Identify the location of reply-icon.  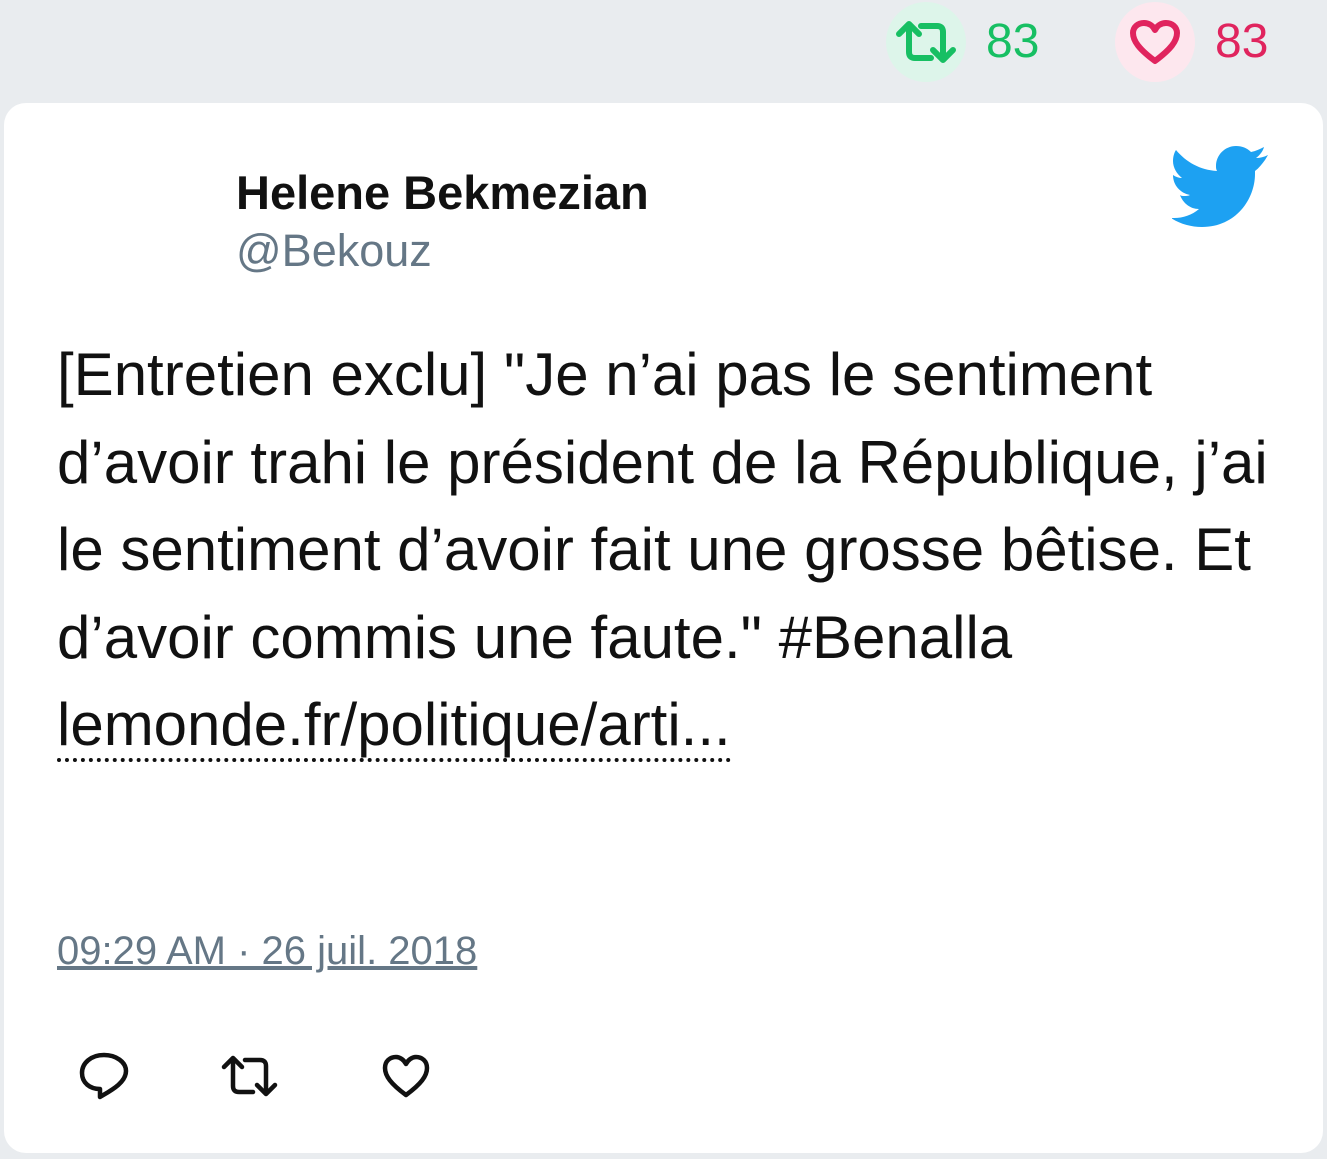
(104, 1078).